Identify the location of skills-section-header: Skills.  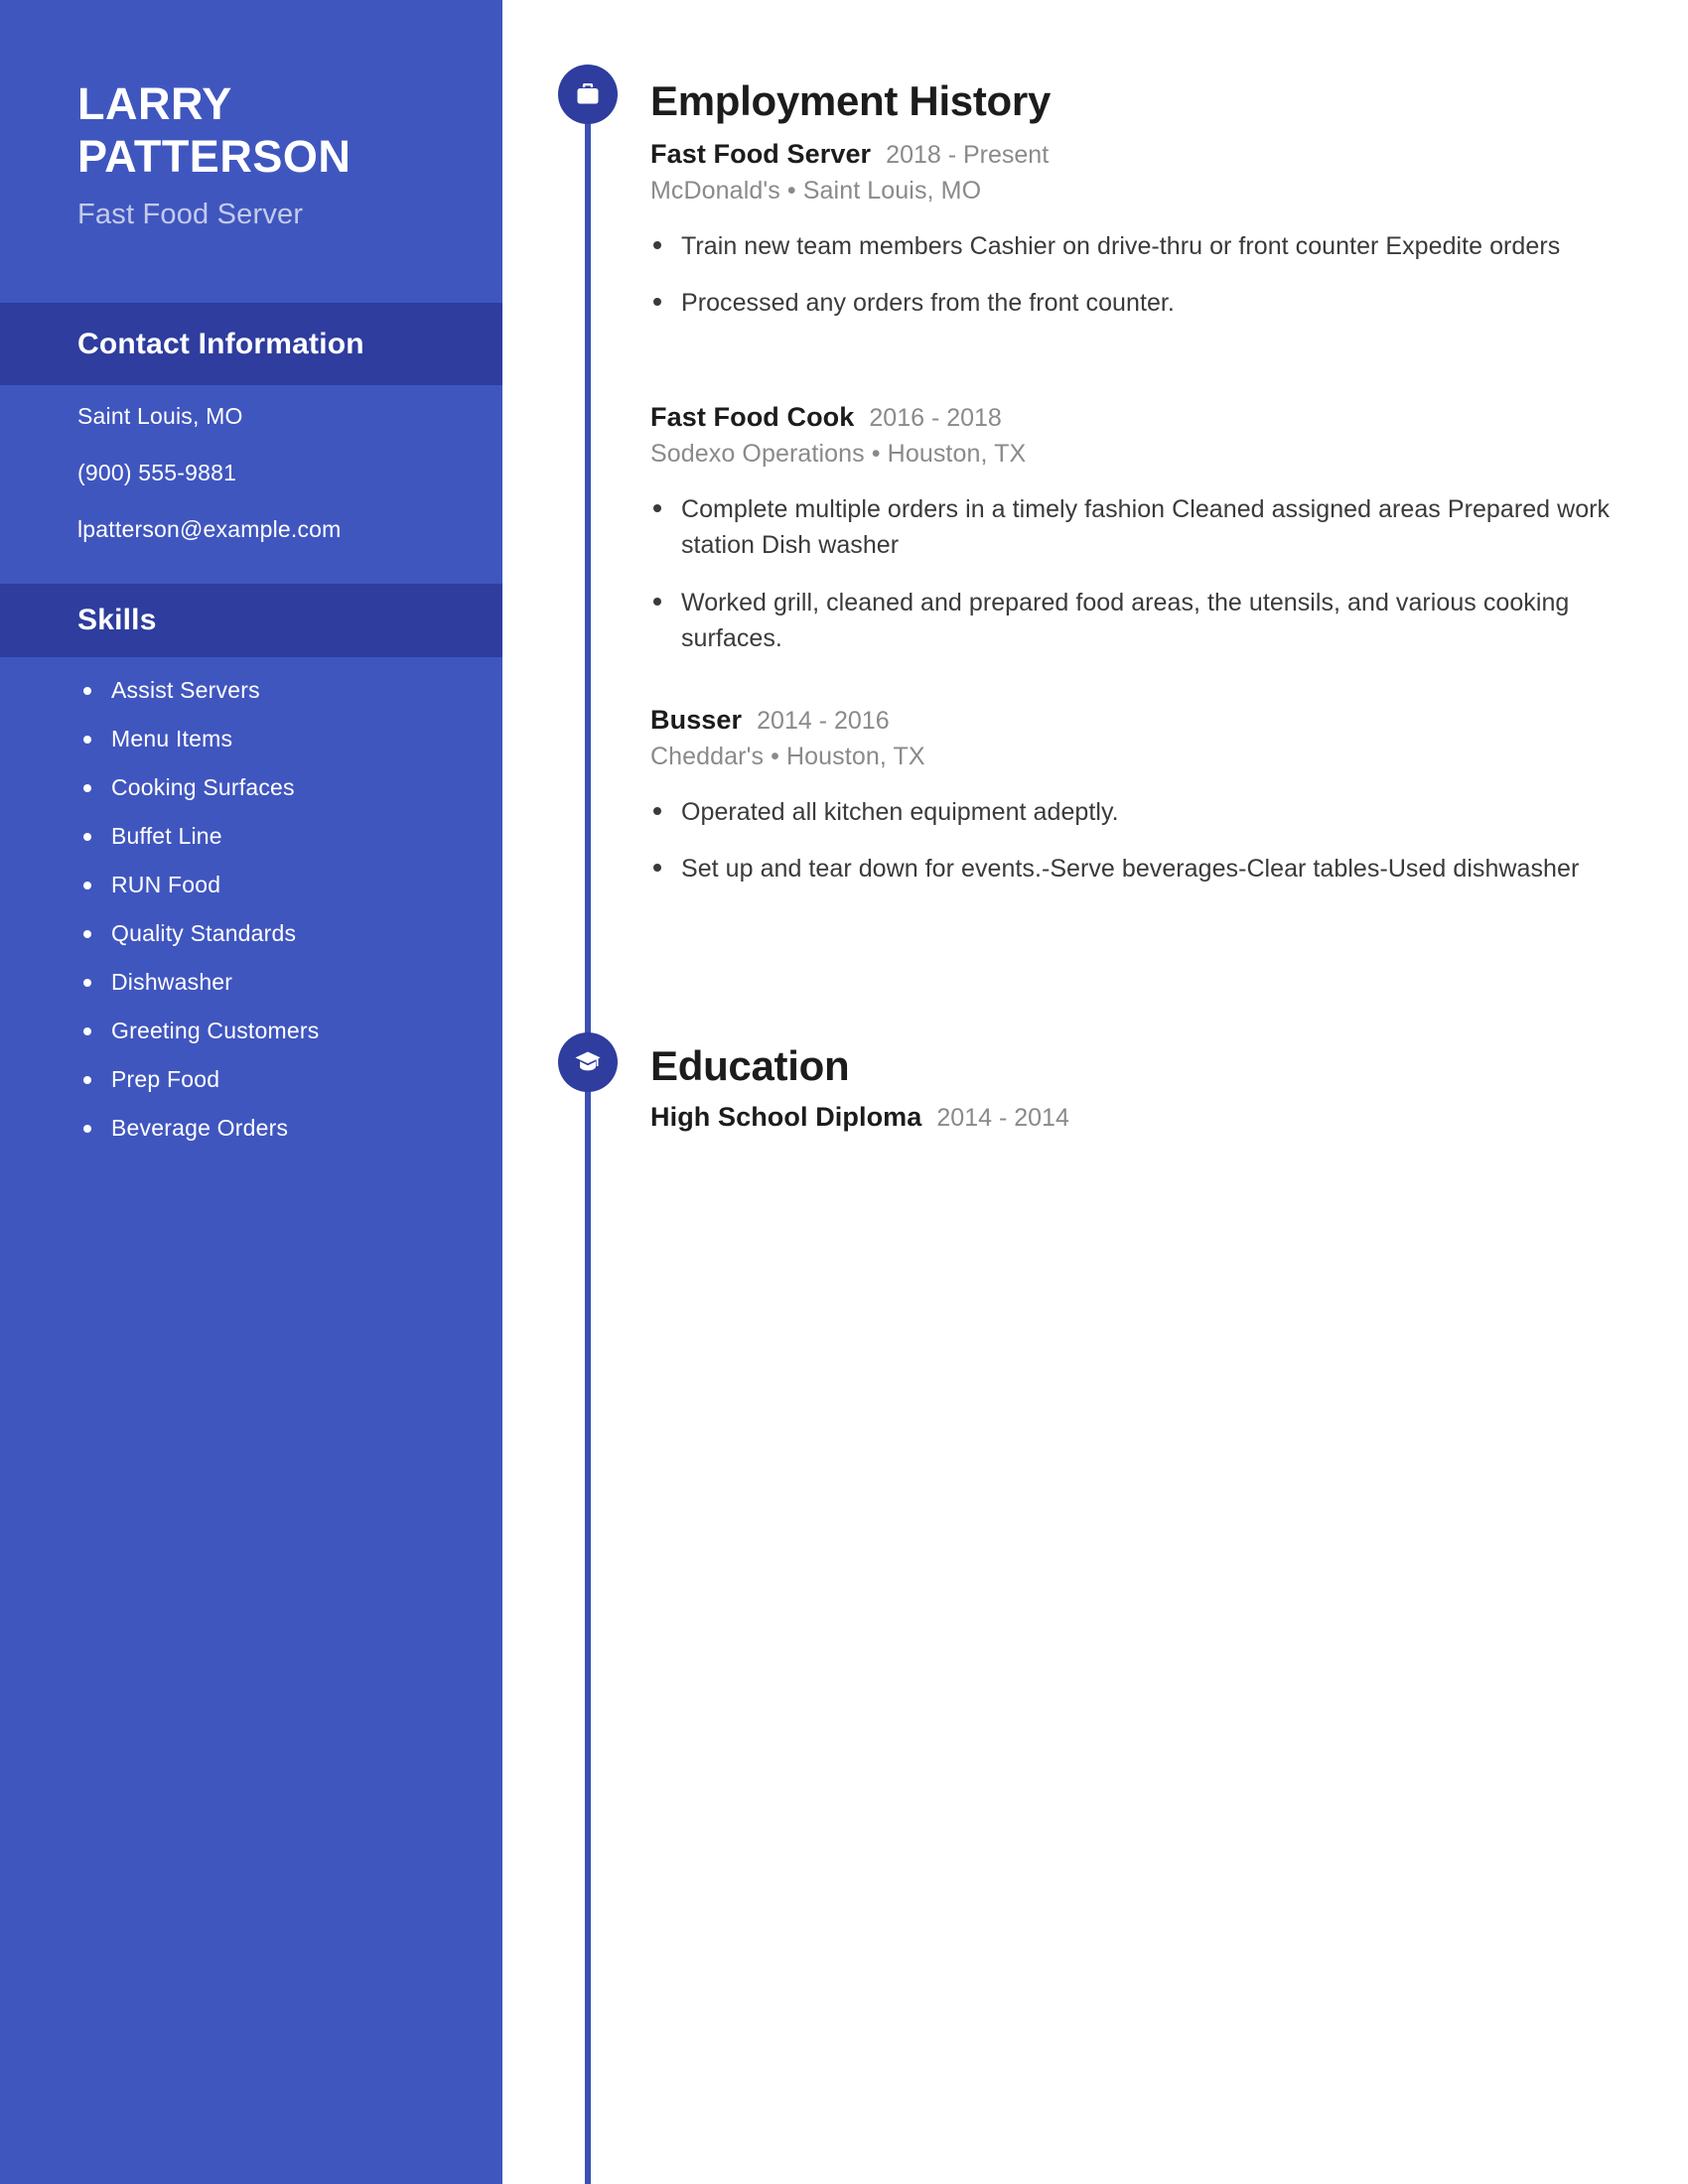
(251, 620).